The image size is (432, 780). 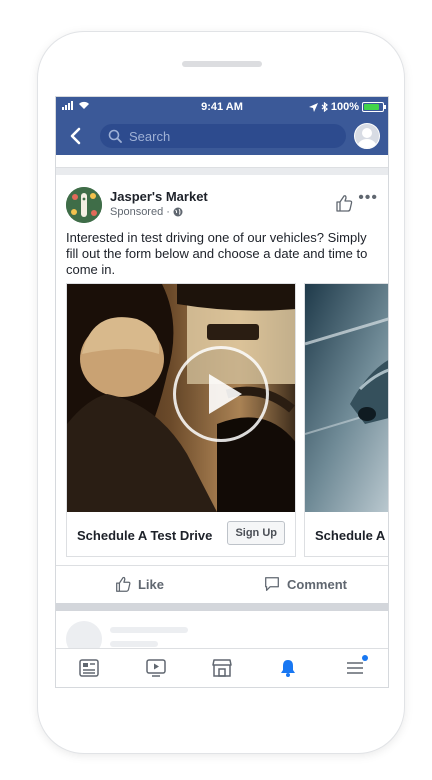 I want to click on battery-percent: 100%, so click(x=344, y=107).